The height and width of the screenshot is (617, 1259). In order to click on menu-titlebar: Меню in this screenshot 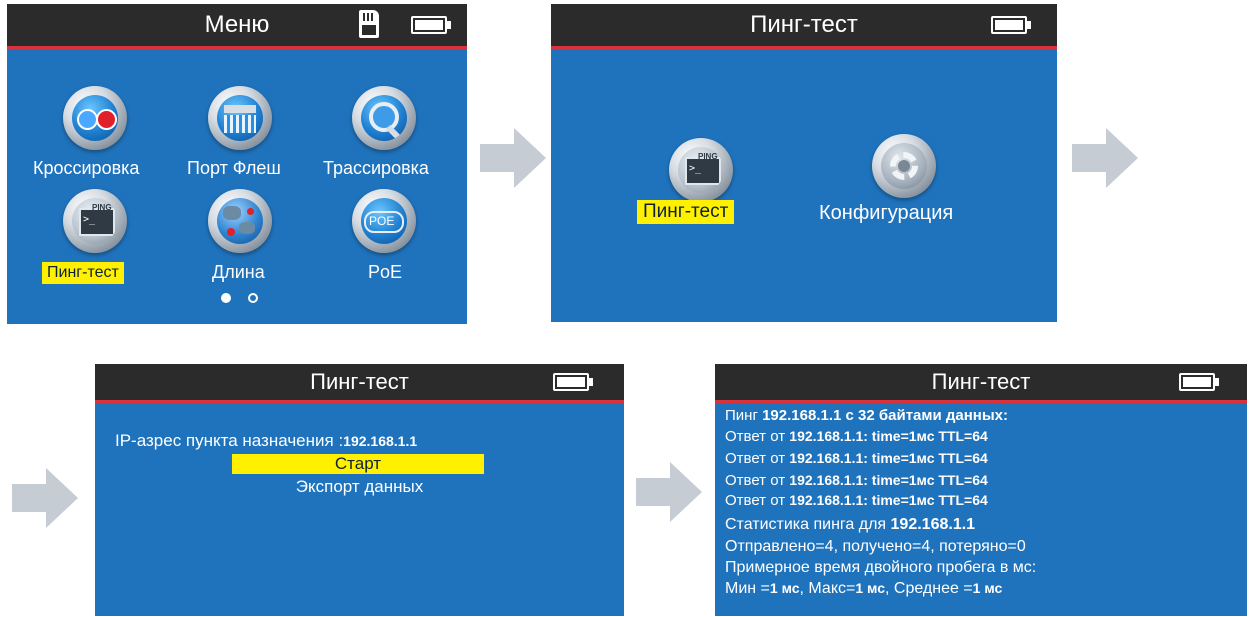, I will do `click(237, 26)`.